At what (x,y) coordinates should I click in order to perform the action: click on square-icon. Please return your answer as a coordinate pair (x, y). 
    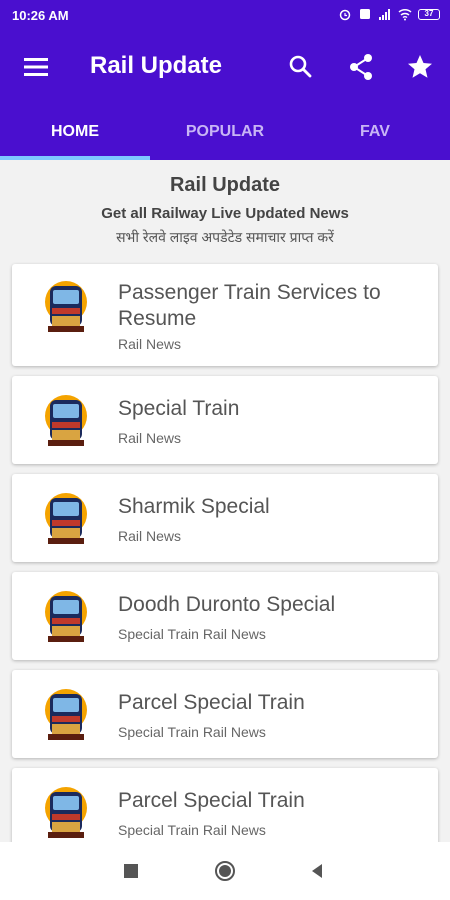
    Looking at the image, I should click on (131, 871).